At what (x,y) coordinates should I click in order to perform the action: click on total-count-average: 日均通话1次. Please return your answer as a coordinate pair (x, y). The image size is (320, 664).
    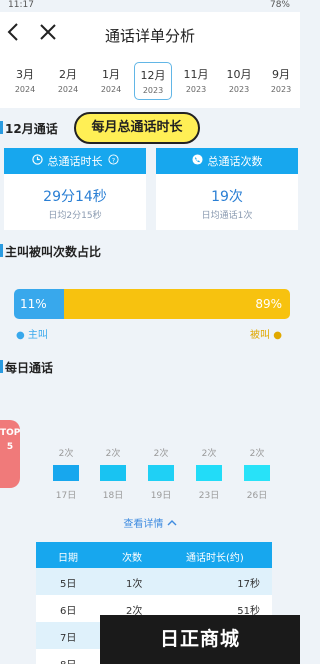
    Looking at the image, I should click on (227, 216).